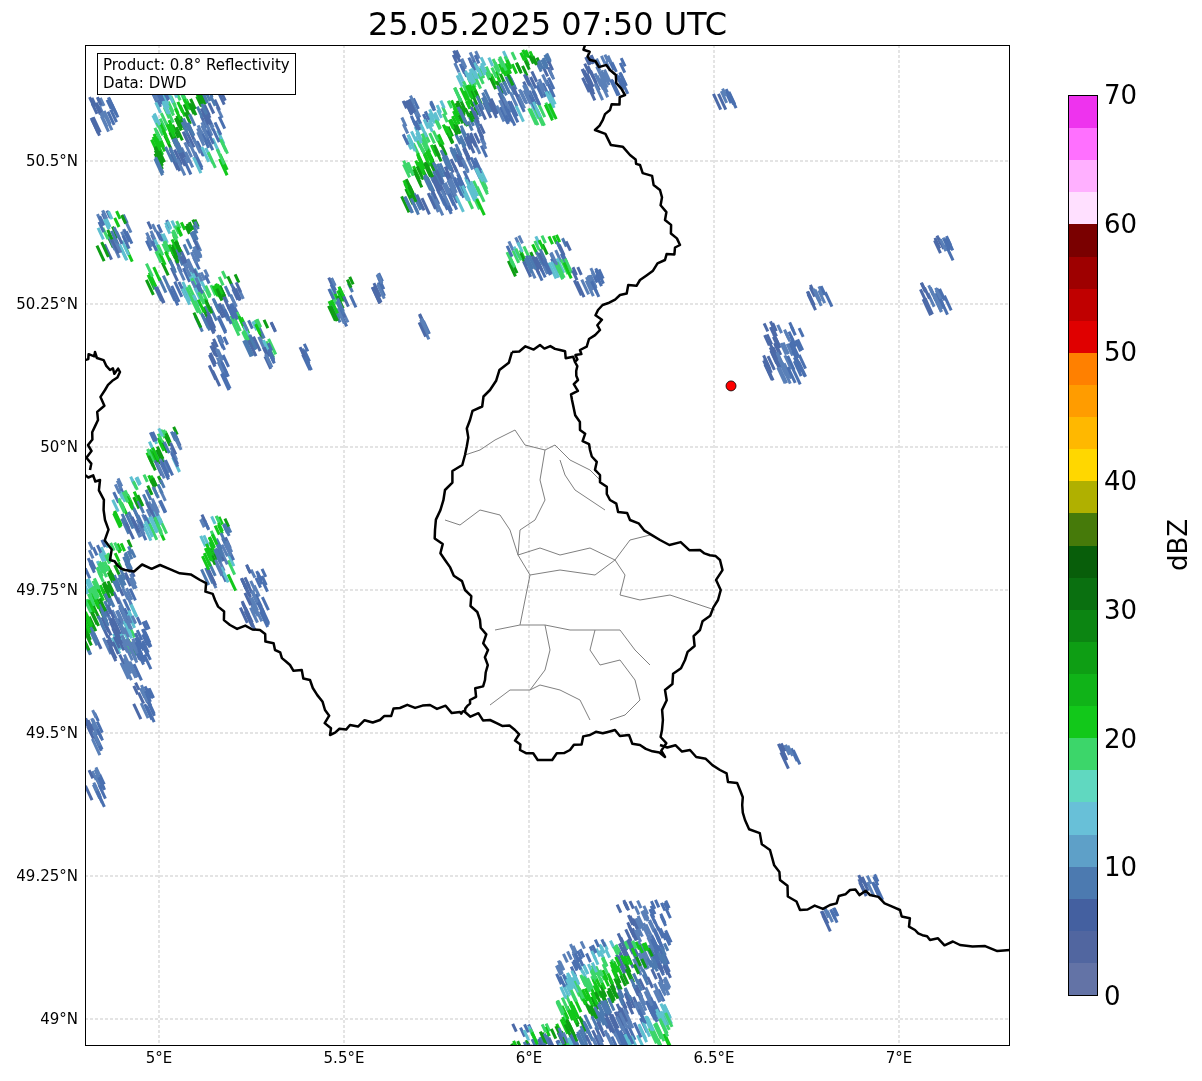 The image size is (1202, 1081). I want to click on chart-title: 25.05.2025 07:50 UTC, so click(547, 24).